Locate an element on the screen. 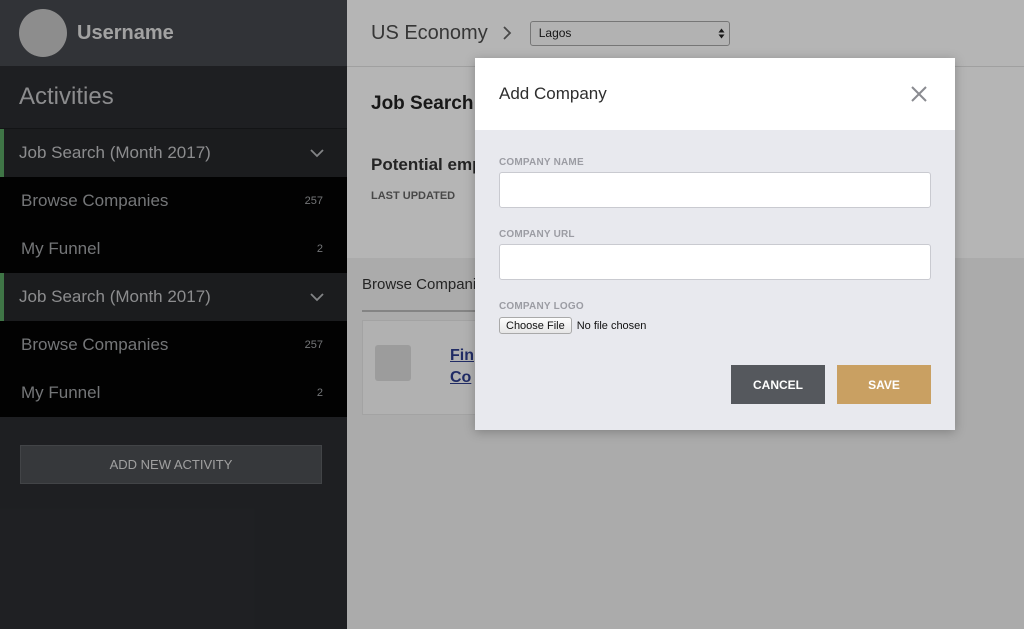 The width and height of the screenshot is (1024, 629). company-name-label: COMPANY NAME is located at coordinates (541, 162).